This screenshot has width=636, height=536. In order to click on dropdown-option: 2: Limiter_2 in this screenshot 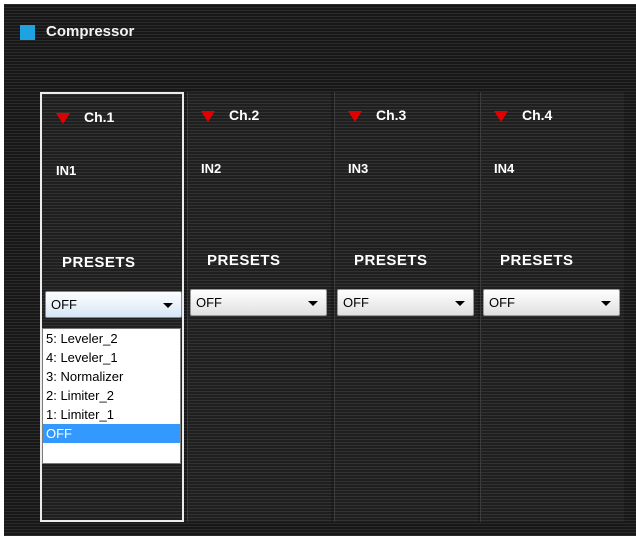, I will do `click(111, 395)`.